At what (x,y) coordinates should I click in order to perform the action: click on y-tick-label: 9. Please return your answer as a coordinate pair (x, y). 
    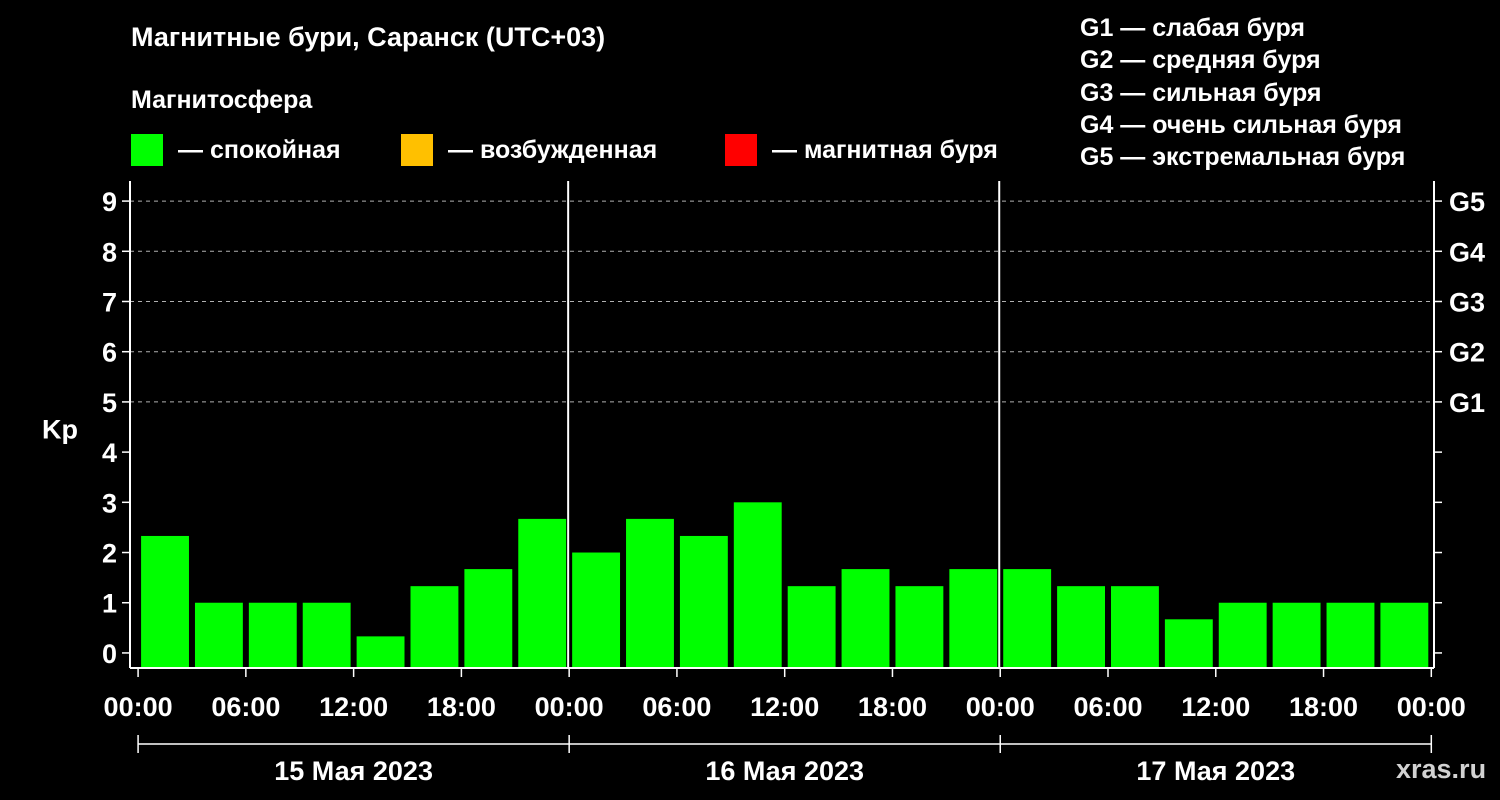
    Looking at the image, I should click on (109, 202).